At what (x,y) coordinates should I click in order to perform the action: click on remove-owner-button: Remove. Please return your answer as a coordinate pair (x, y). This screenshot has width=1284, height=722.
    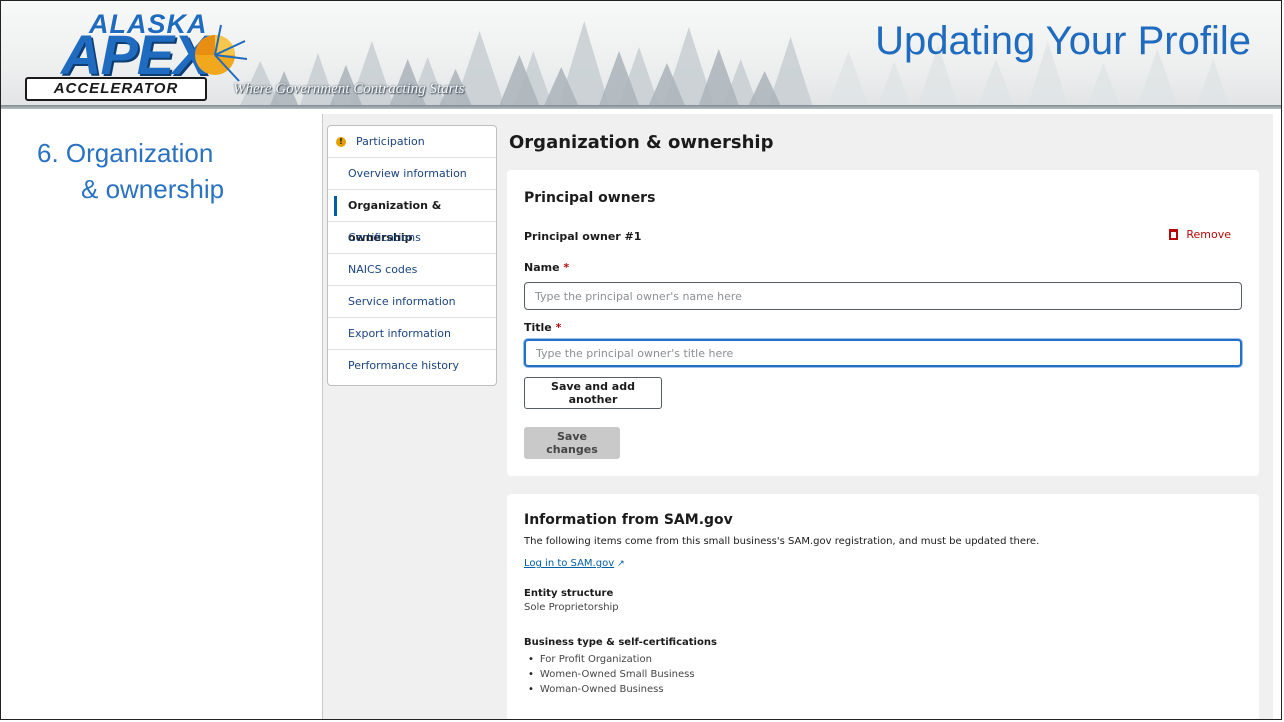
    Looking at the image, I should click on (1200, 234).